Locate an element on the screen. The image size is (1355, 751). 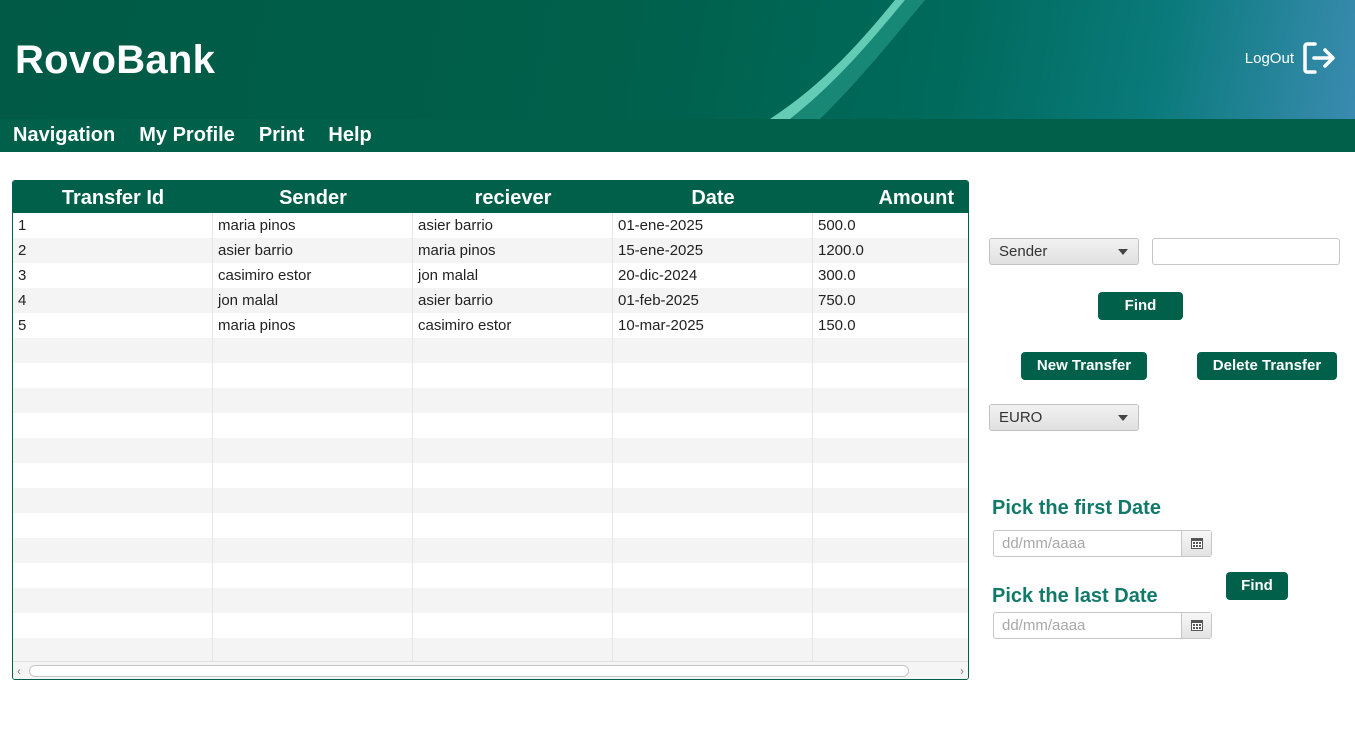
menu-bar: Navigation My Profile Print Help is located at coordinates (677, 135).